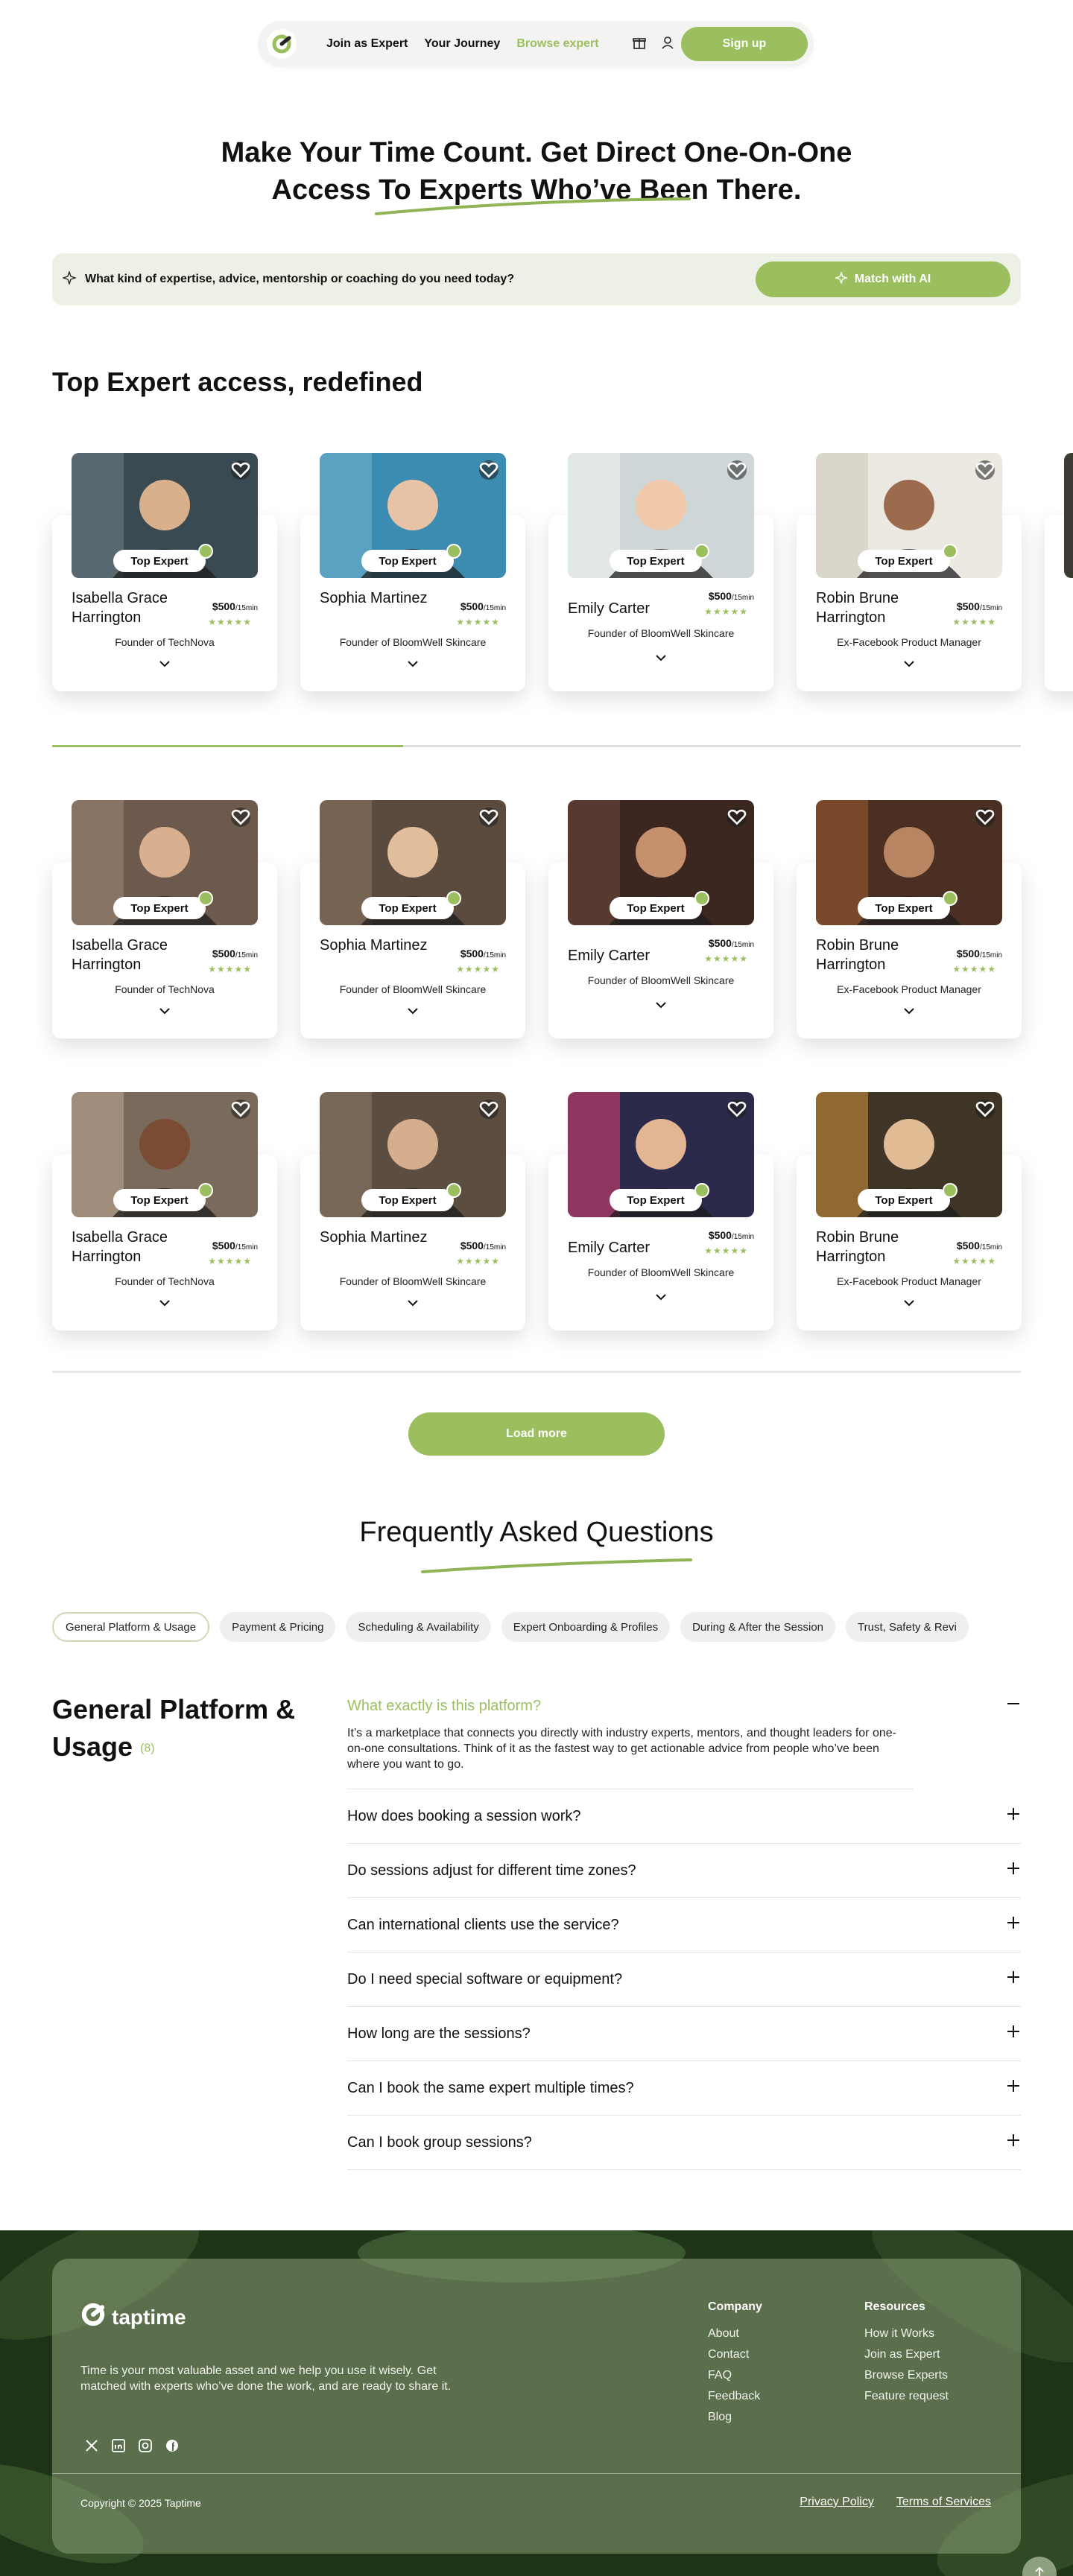 This screenshot has width=1073, height=2576. Describe the element at coordinates (462, 44) in the screenshot. I see `nav-your-journey: Your Journey` at that location.